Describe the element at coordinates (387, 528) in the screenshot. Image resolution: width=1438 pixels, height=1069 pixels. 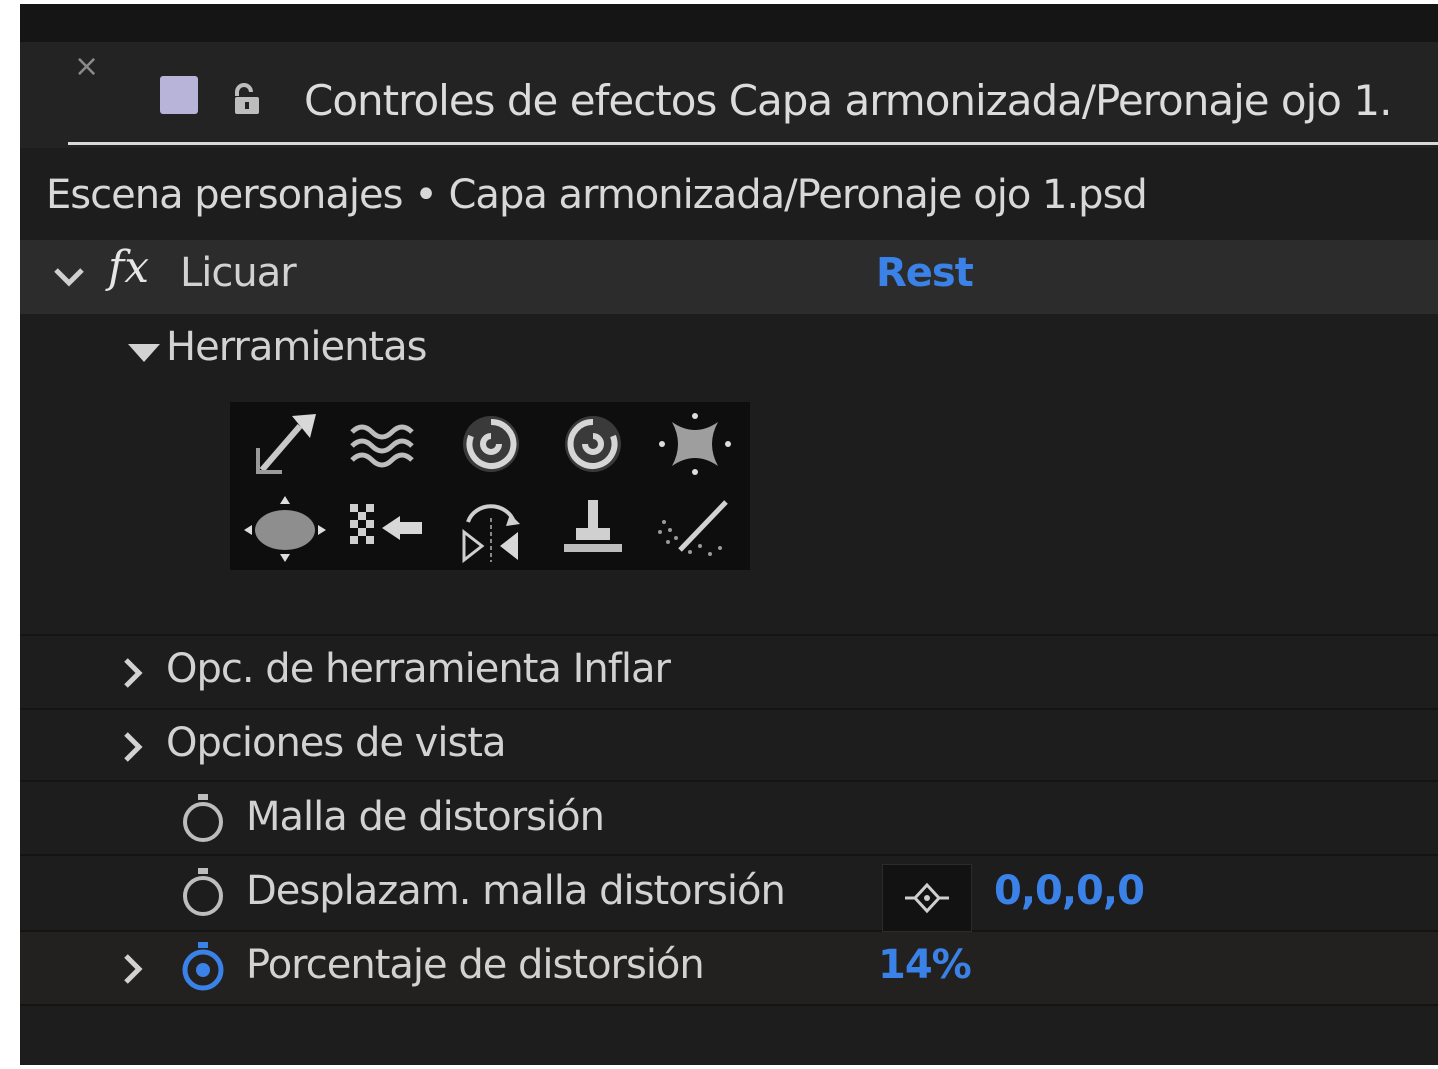
I see `shift-pixels-tool-icon` at that location.